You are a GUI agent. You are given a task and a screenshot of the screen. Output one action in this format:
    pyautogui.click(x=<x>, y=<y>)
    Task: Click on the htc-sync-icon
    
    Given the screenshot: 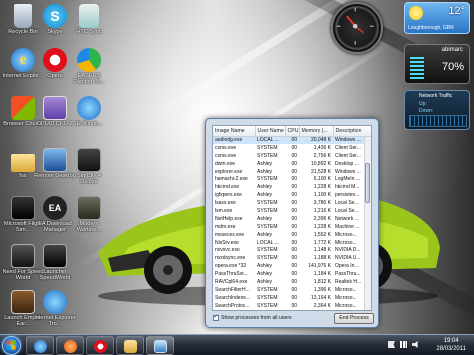 What is the action you would take?
    pyautogui.click(x=89, y=16)
    